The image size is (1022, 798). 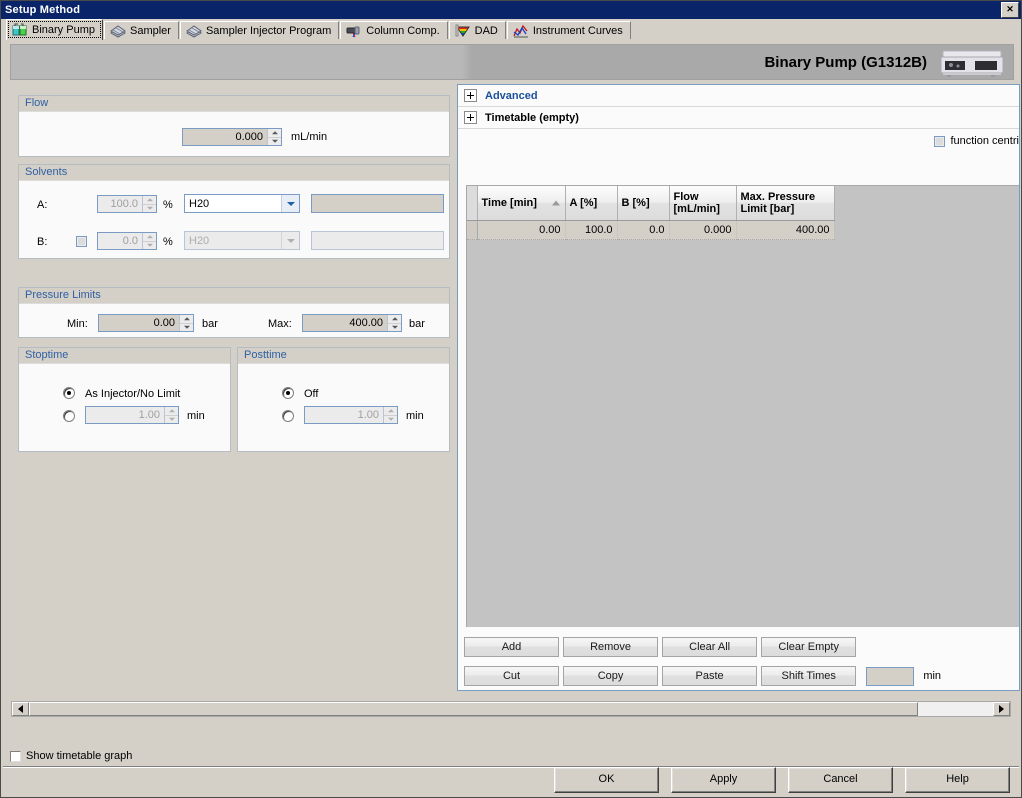 I want to click on pressure-min-spin-up, so click(x=186, y=319).